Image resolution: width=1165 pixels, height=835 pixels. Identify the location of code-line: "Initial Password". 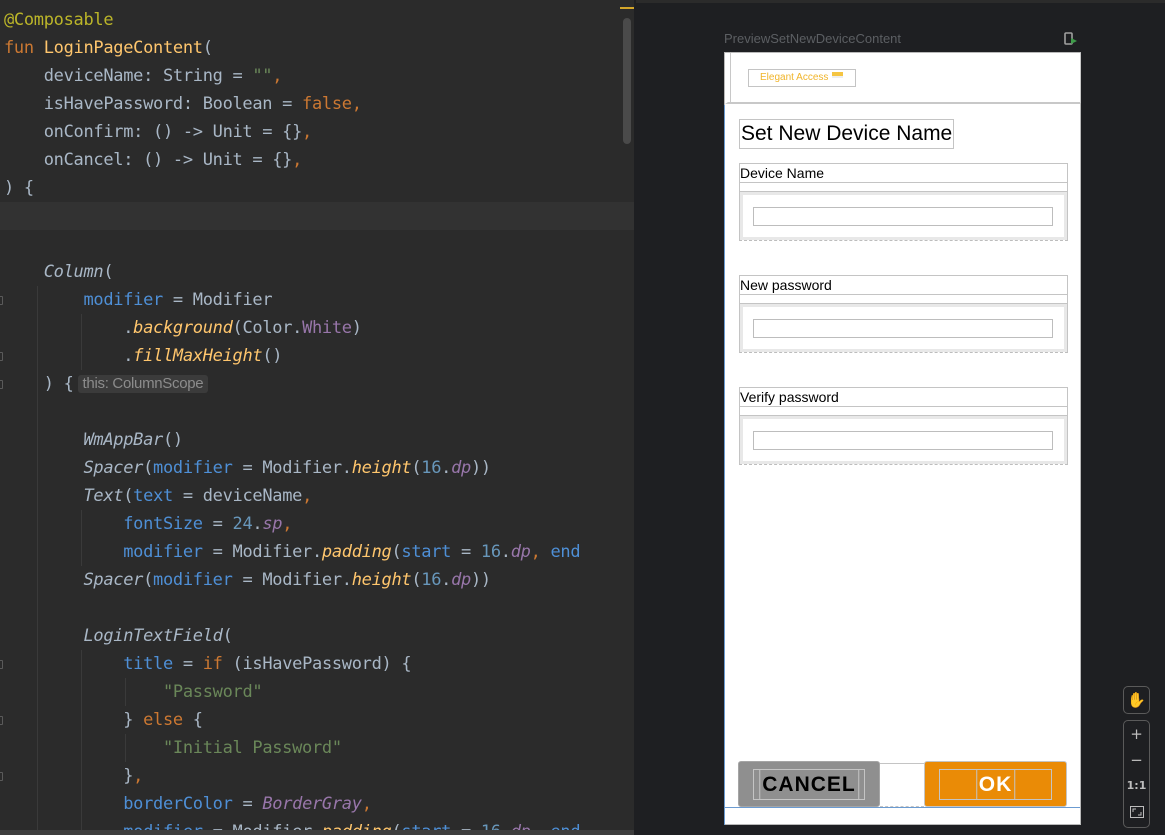
(173, 748).